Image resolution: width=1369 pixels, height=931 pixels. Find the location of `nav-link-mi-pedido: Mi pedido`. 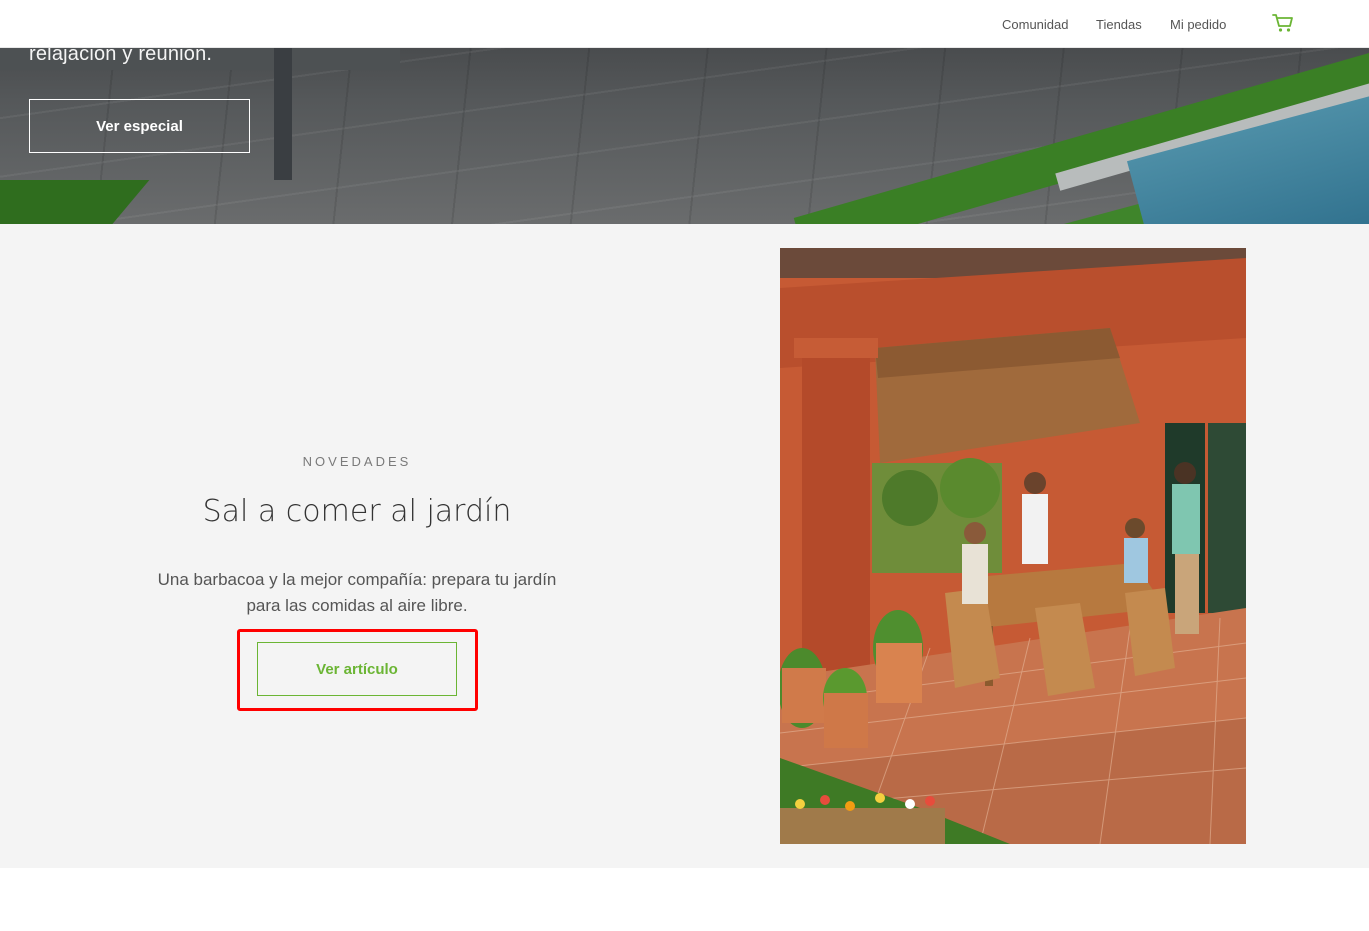

nav-link-mi-pedido: Mi pedido is located at coordinates (1198, 24).